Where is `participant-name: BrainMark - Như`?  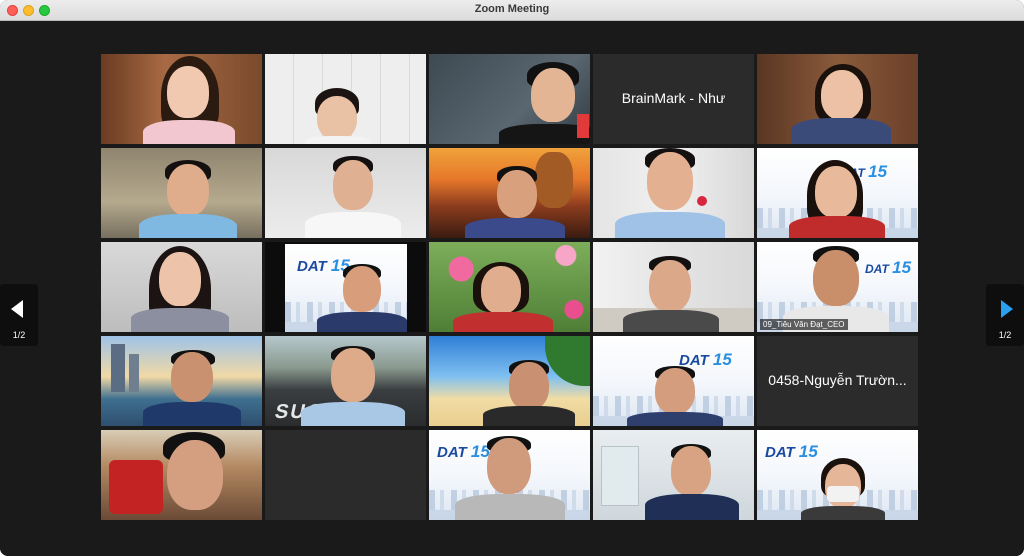 participant-name: BrainMark - Như is located at coordinates (673, 98).